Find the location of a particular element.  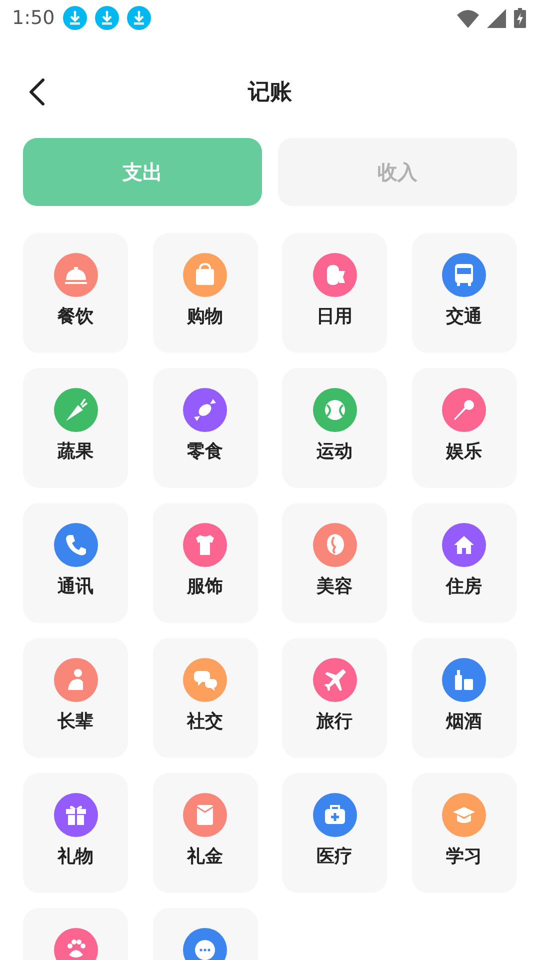

signal-icon is located at coordinates (496, 18).